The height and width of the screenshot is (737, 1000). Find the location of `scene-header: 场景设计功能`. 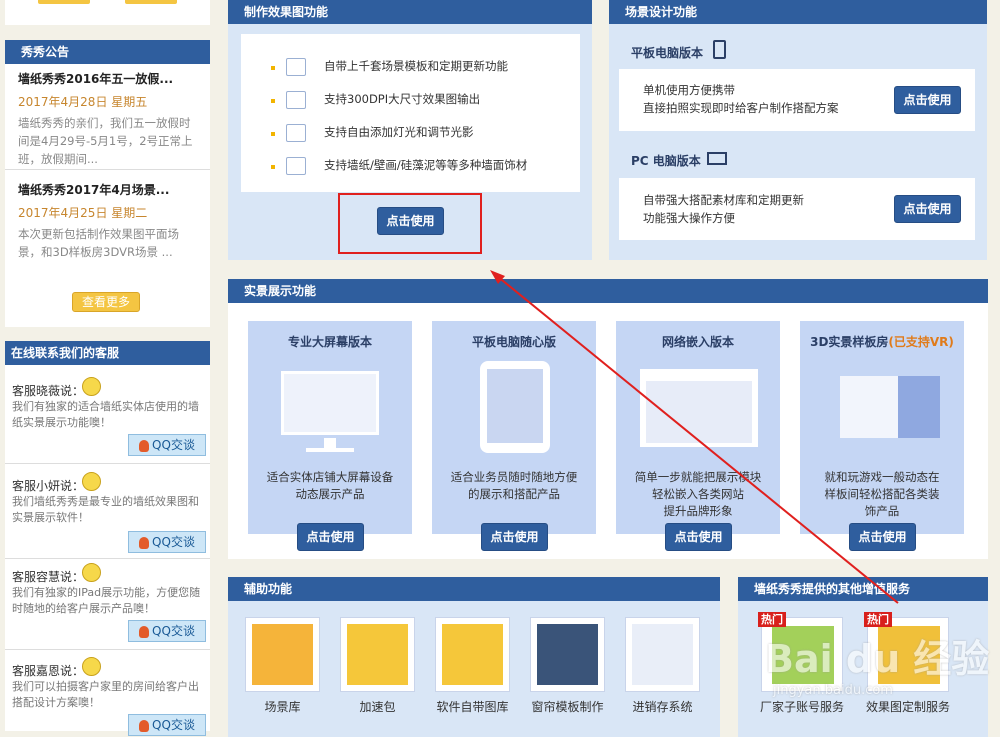

scene-header: 场景设计功能 is located at coordinates (798, 12).